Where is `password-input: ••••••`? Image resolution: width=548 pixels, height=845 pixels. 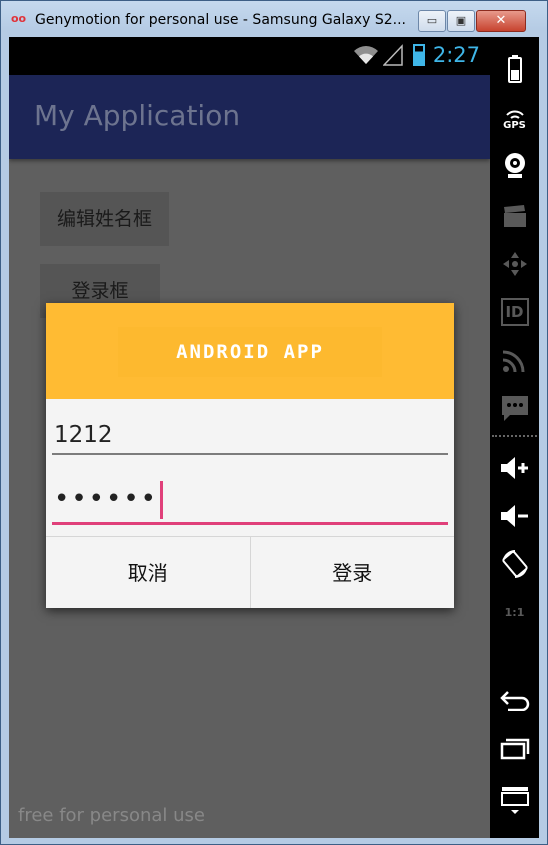
password-input: •••••• is located at coordinates (250, 502).